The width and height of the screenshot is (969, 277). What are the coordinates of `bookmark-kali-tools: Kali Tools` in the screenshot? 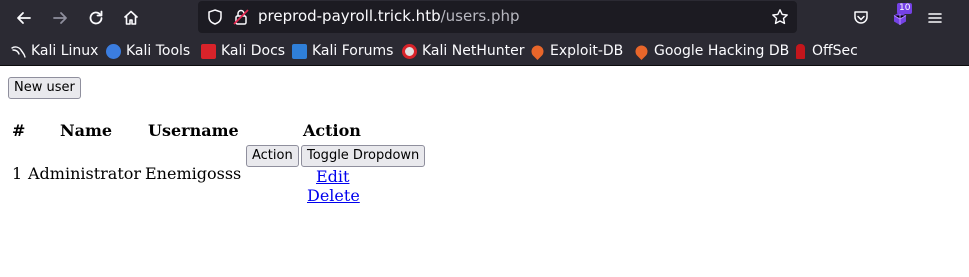 It's located at (148, 51).